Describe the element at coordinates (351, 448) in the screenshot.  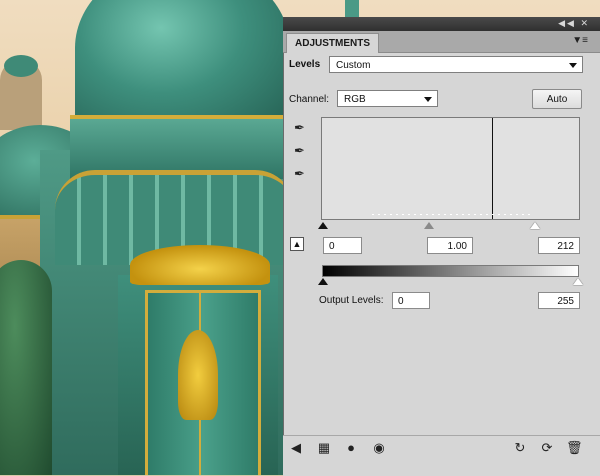
I see `clip-layer-icon: ●` at that location.